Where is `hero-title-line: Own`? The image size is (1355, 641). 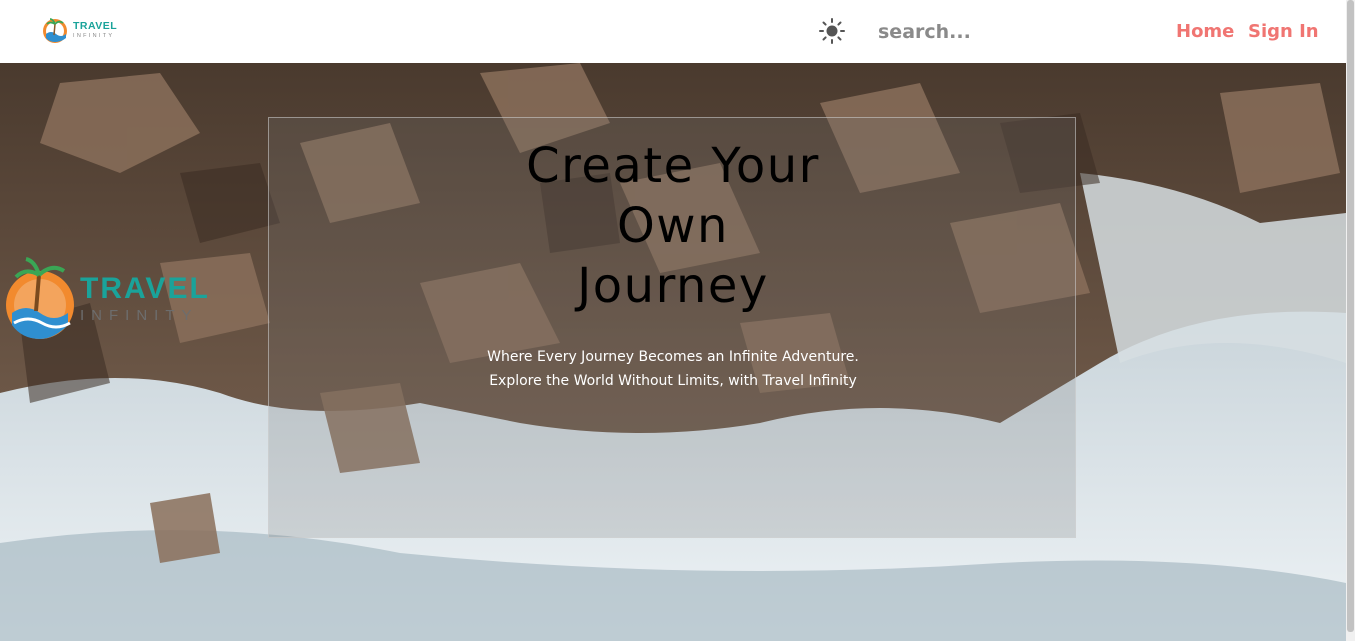
hero-title-line: Own is located at coordinates (673, 226).